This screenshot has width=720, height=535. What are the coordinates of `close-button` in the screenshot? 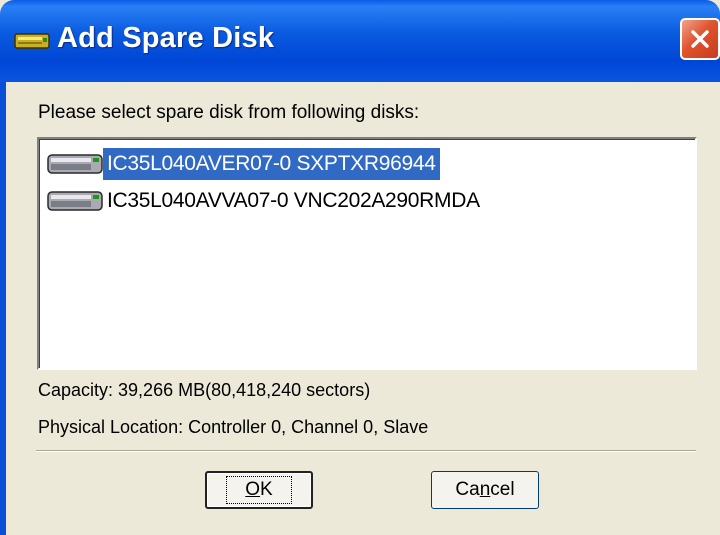 It's located at (700, 39).